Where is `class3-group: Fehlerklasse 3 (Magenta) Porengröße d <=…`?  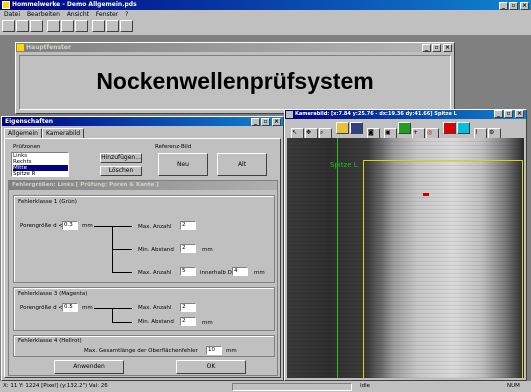
class3-group: Fehlerklasse 3 (Magenta) Porengröße d <=… is located at coordinates (144, 309).